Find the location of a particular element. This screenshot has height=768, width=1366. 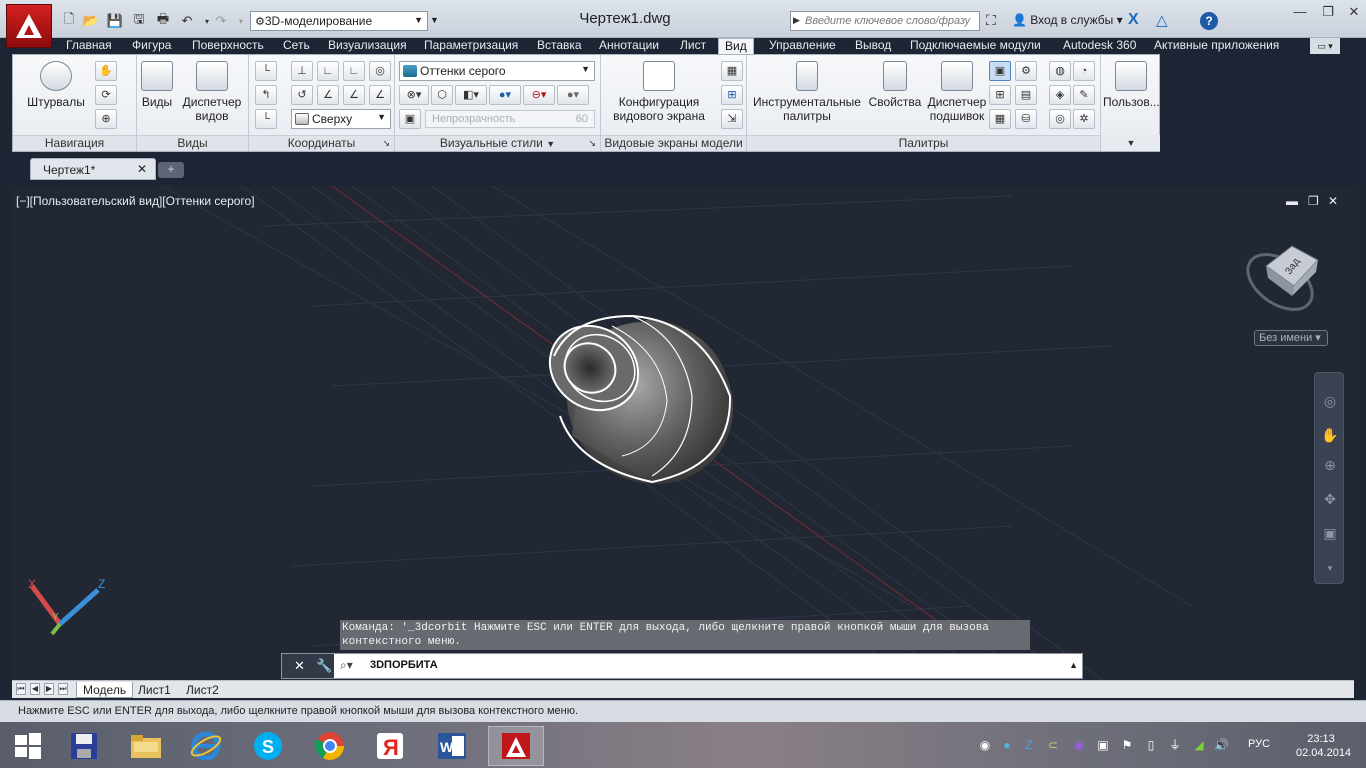

tab-layout: Лист is located at coordinates (693, 46).